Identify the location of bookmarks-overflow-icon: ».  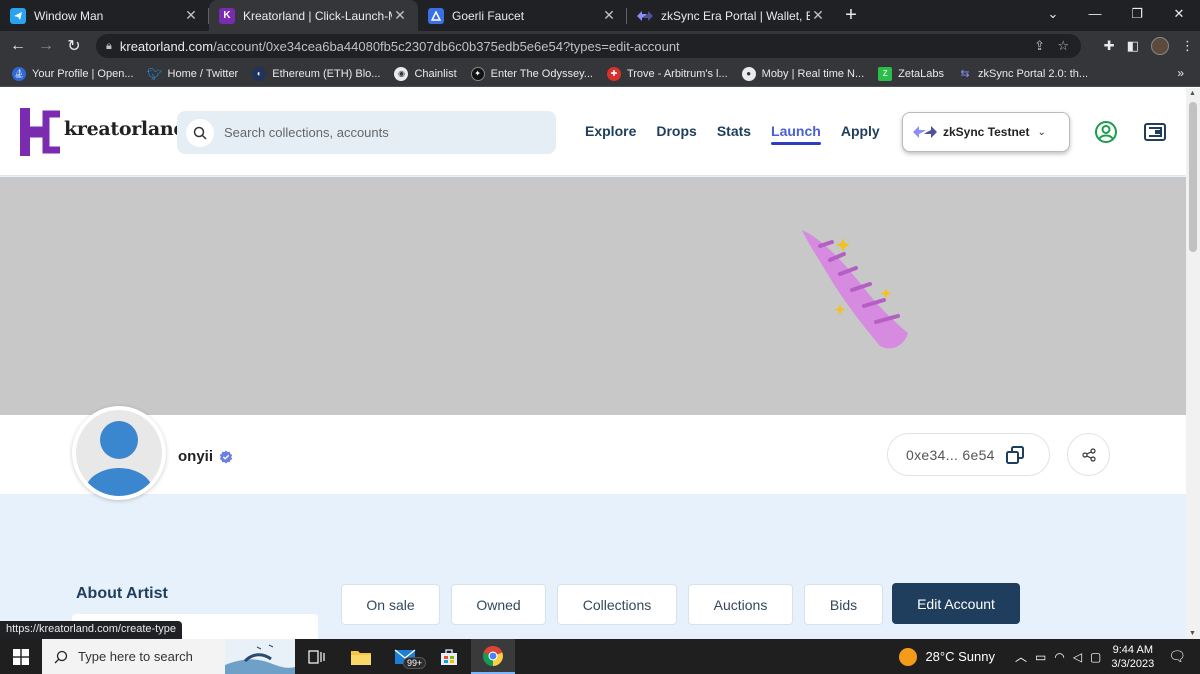
(1180, 73).